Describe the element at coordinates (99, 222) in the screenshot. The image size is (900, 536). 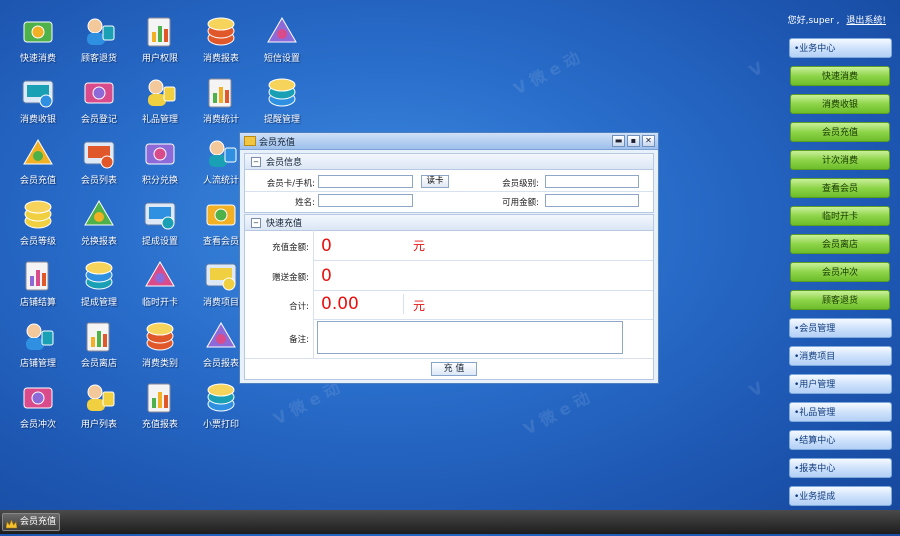
I see `desktop-icon-exchange-report: 兑换报表` at that location.